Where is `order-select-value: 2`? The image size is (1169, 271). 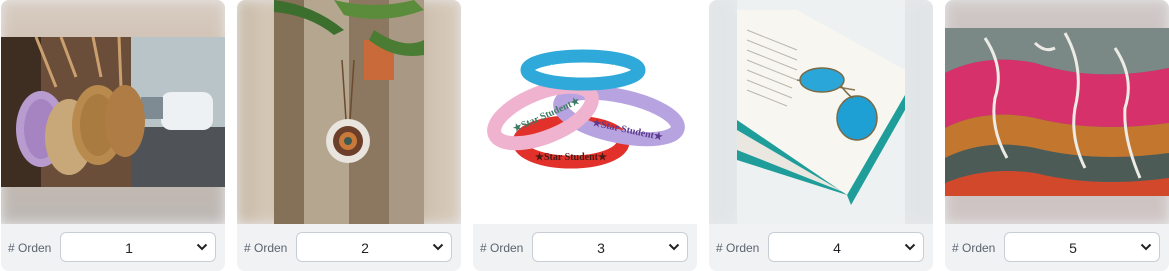
order-select-value: 2 is located at coordinates (365, 248).